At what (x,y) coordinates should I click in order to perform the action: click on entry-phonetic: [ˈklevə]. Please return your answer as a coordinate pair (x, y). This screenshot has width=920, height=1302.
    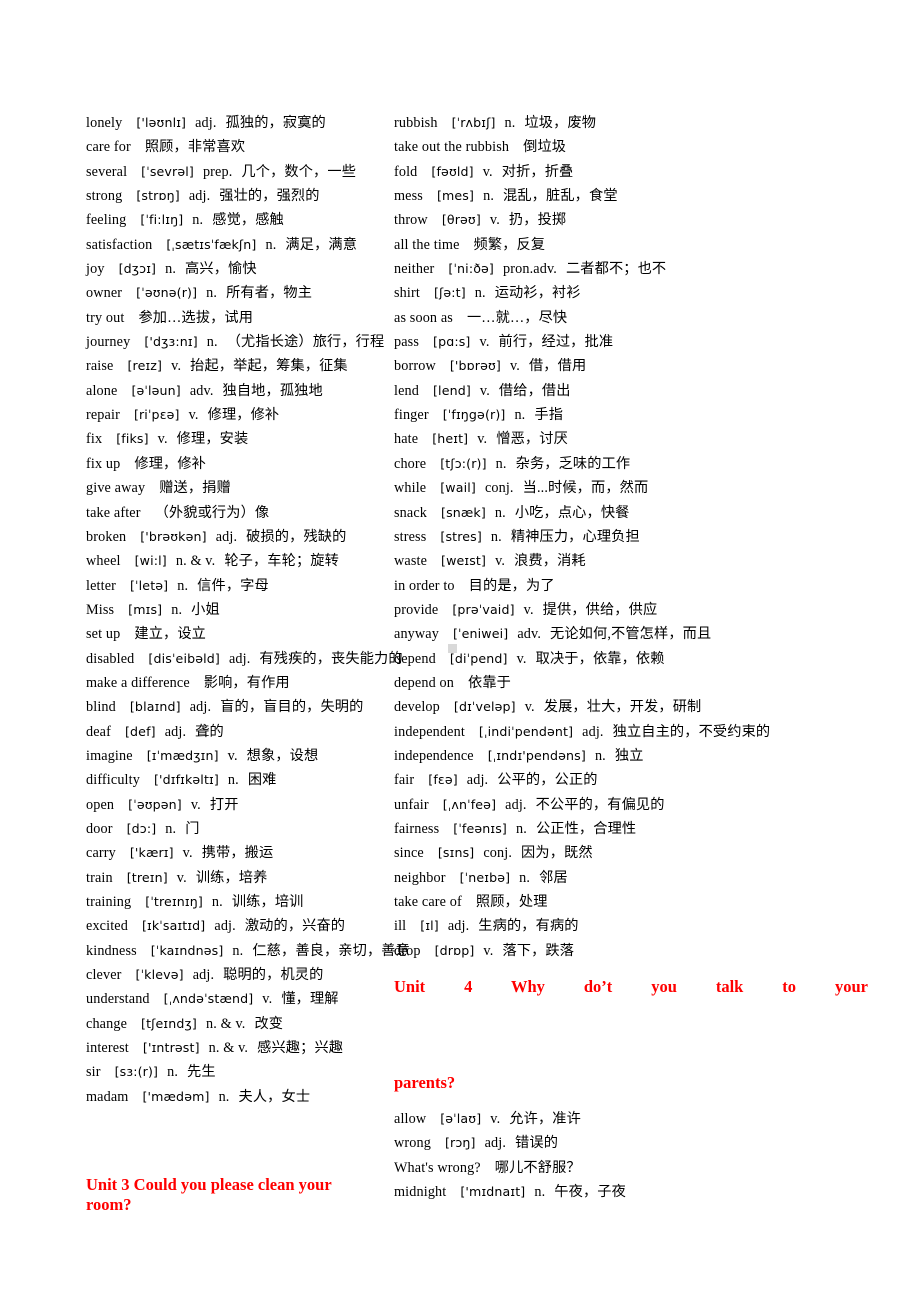
    Looking at the image, I should click on (159, 975).